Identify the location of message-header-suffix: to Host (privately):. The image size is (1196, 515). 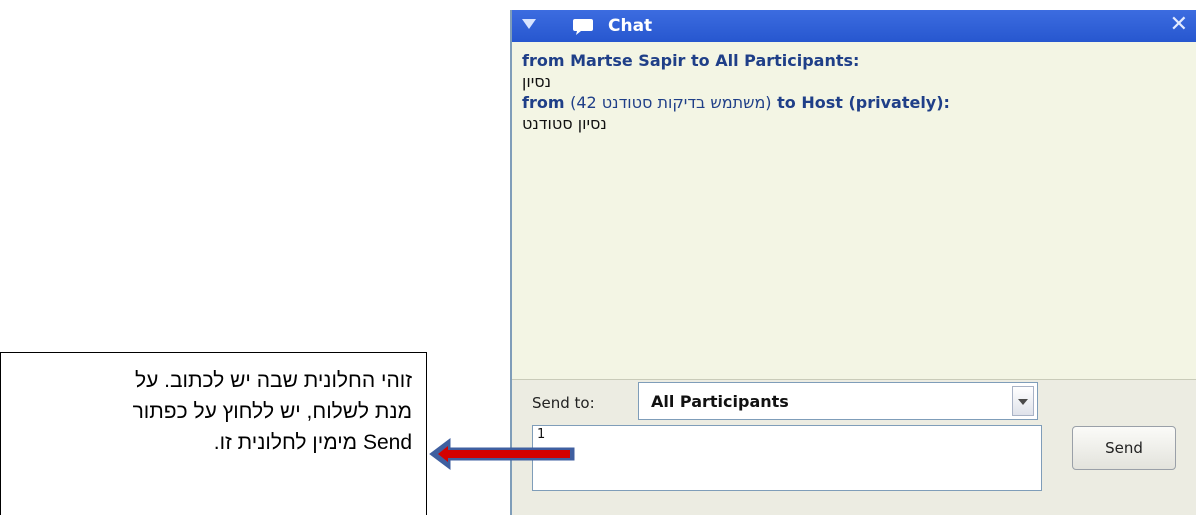
(860, 102).